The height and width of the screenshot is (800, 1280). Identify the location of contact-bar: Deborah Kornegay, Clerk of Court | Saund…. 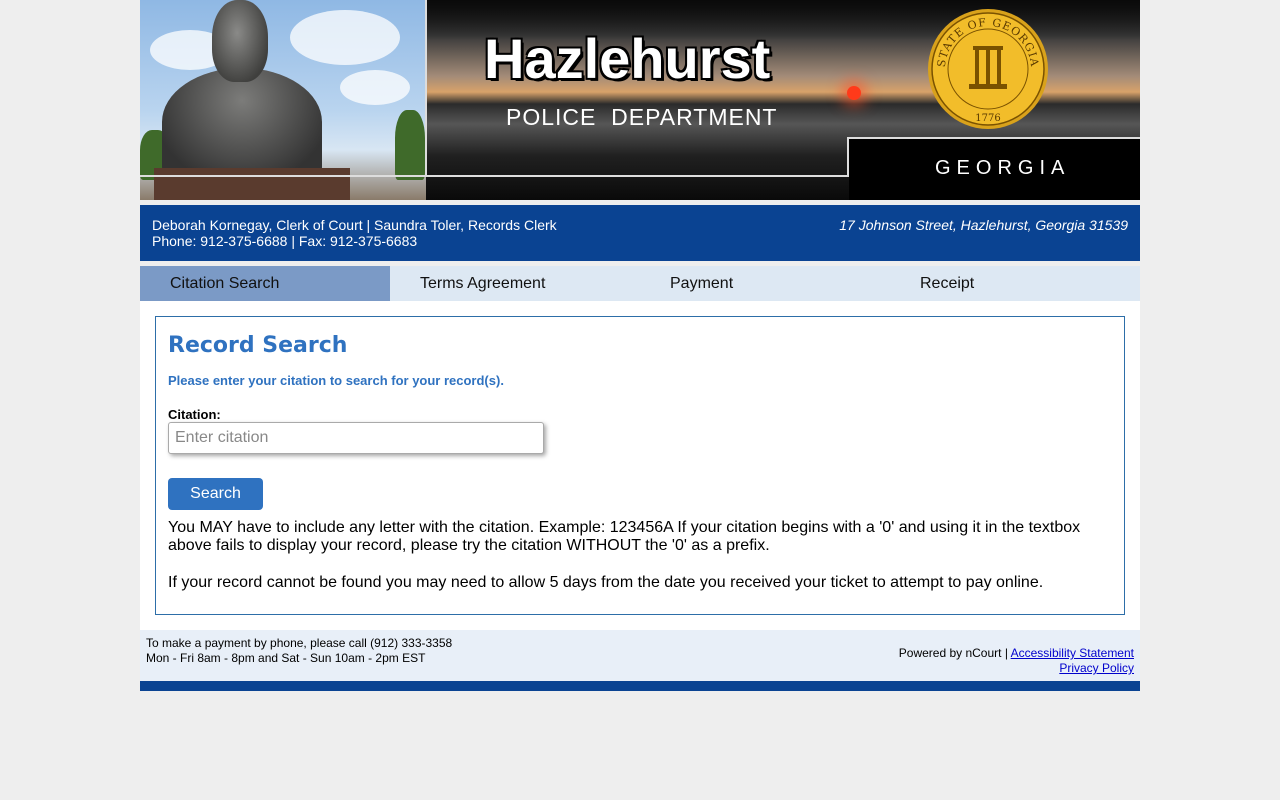
(640, 233).